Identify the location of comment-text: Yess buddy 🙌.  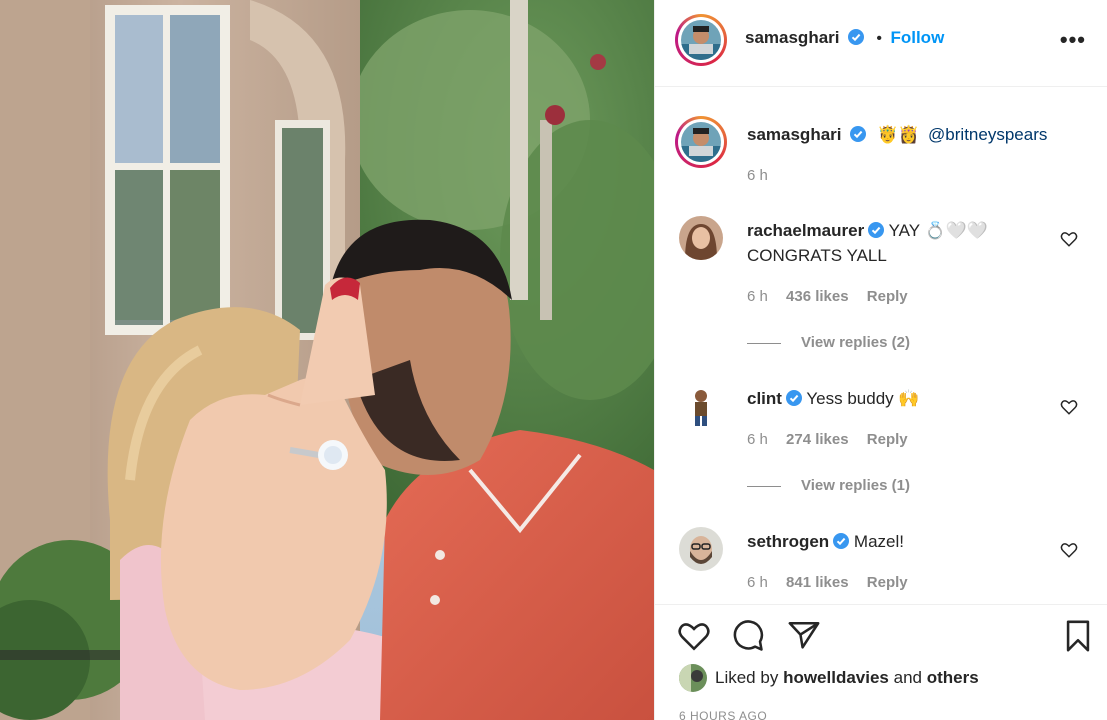
(863, 398).